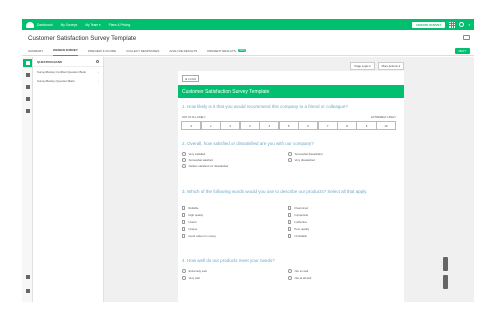  I want to click on nps-option: 5, so click(288, 125).